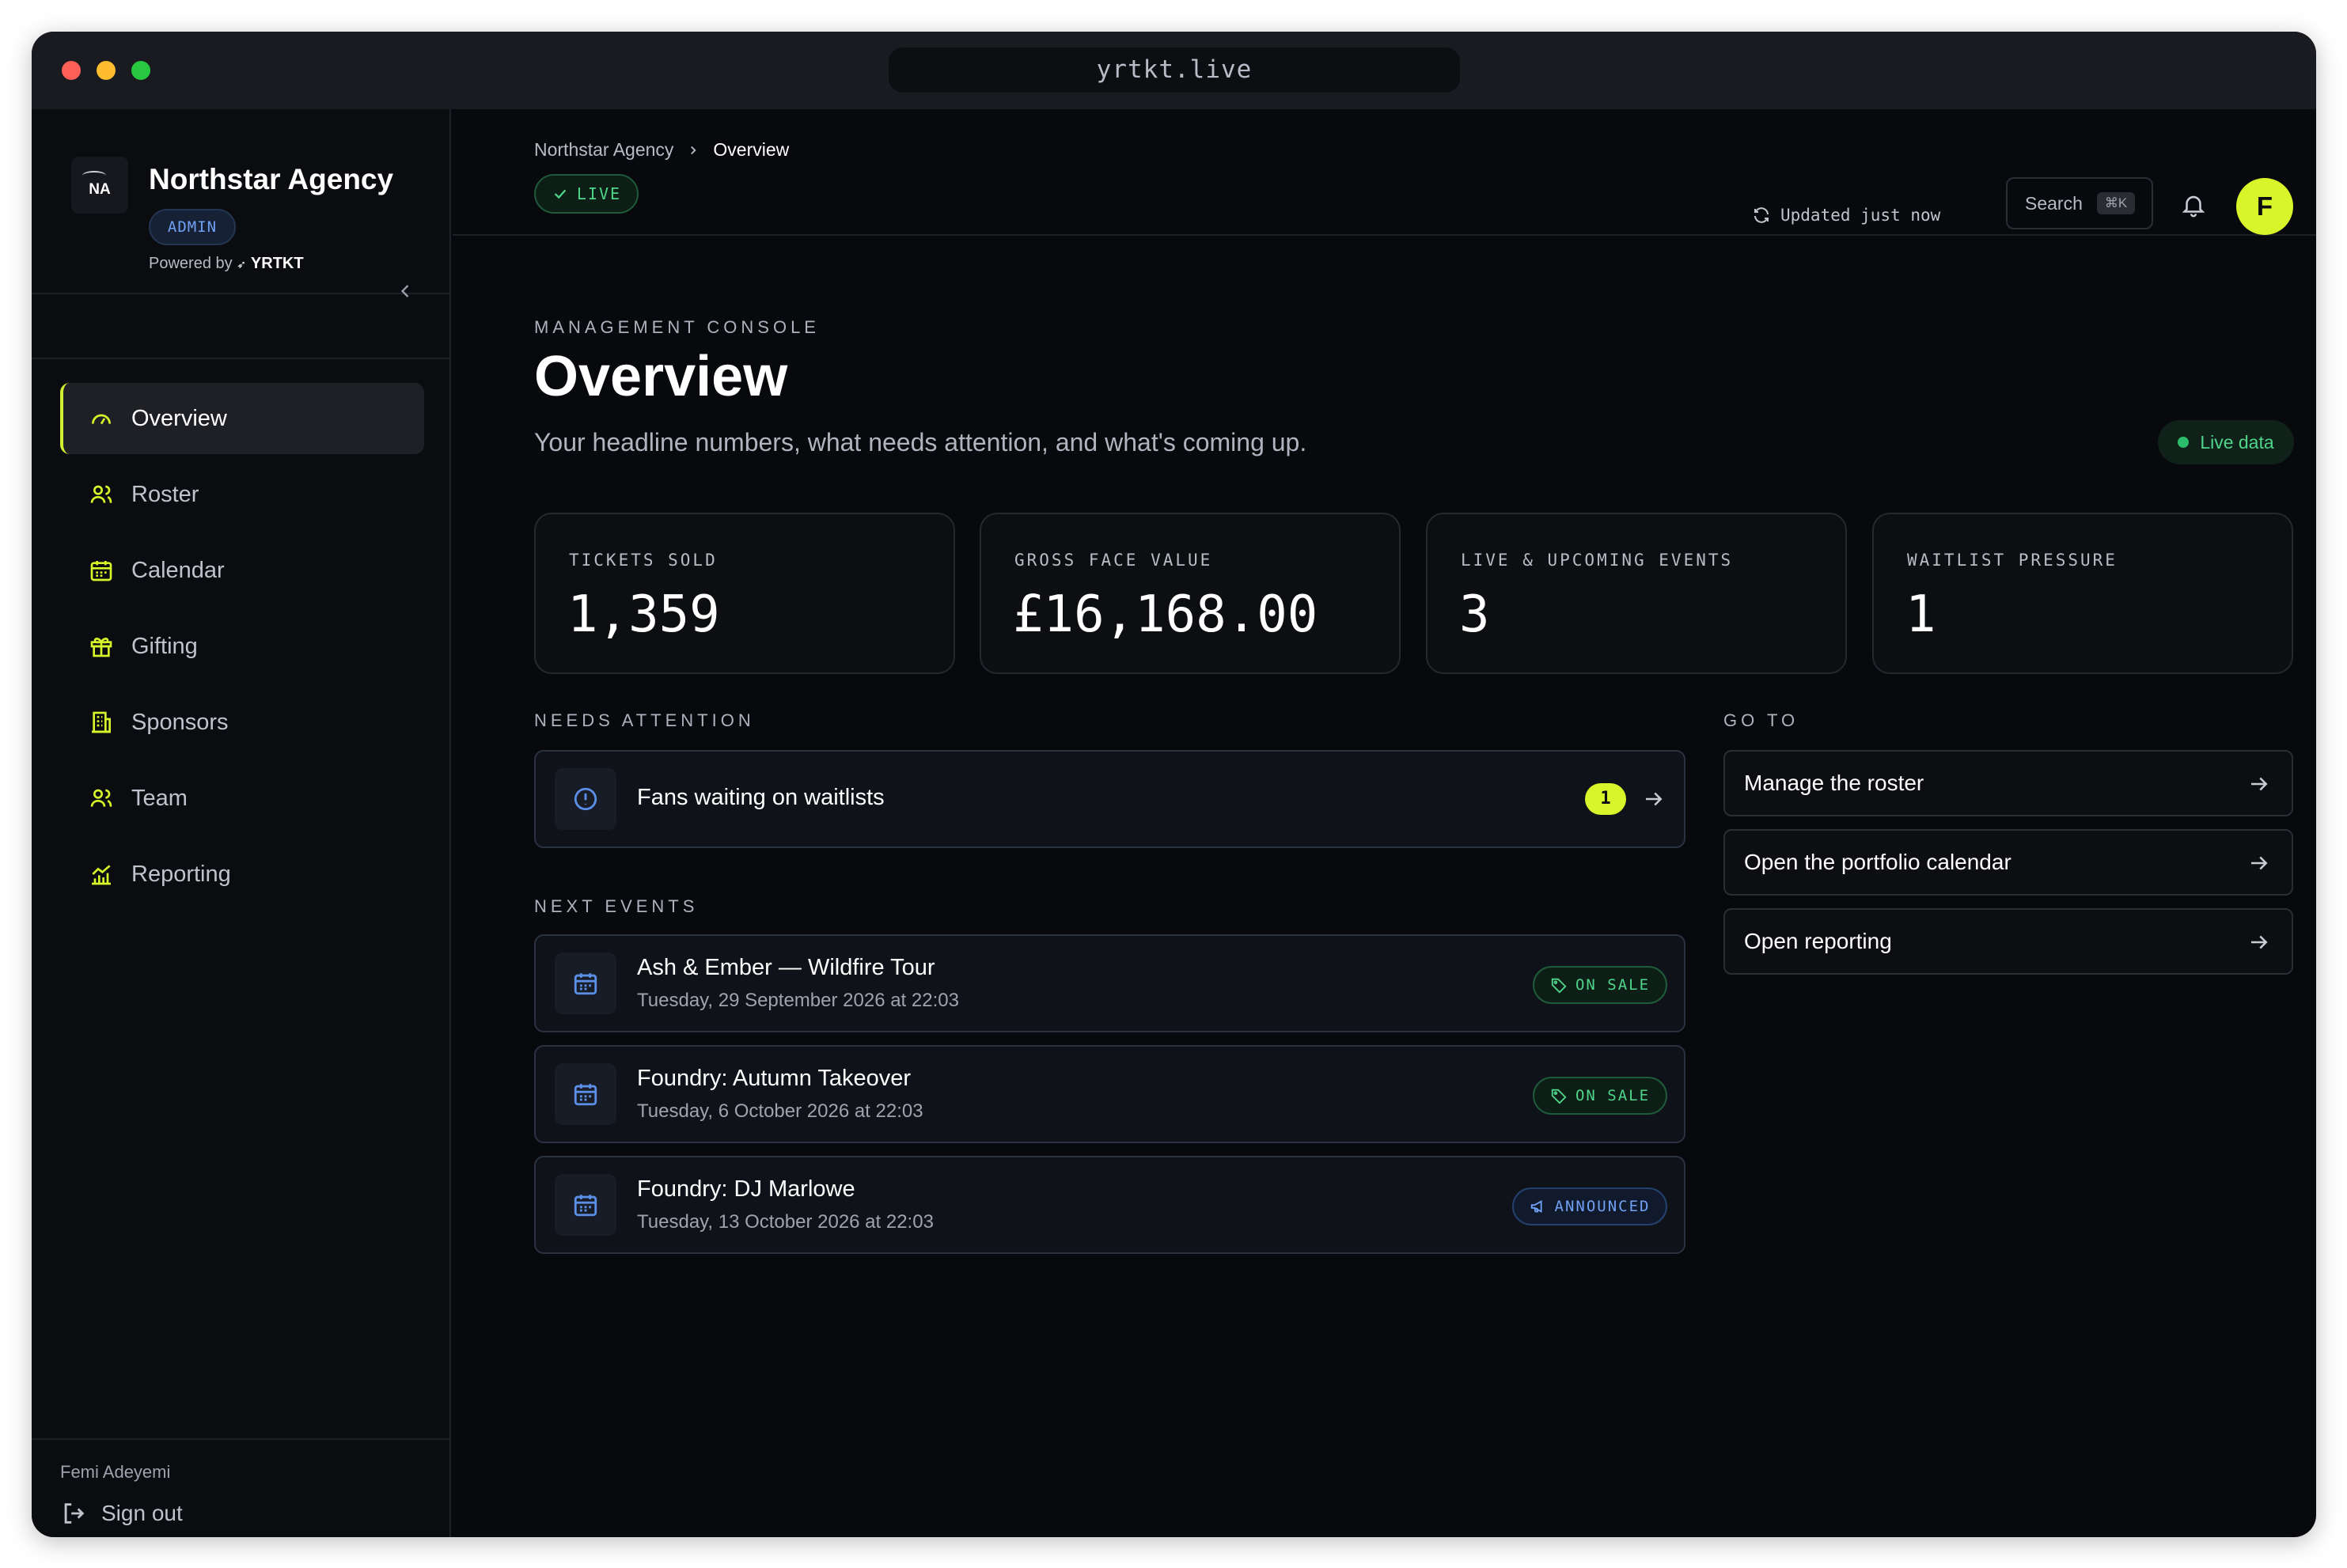 The image size is (2347, 1568). I want to click on goto-link-reporting: Open reporting, so click(2008, 941).